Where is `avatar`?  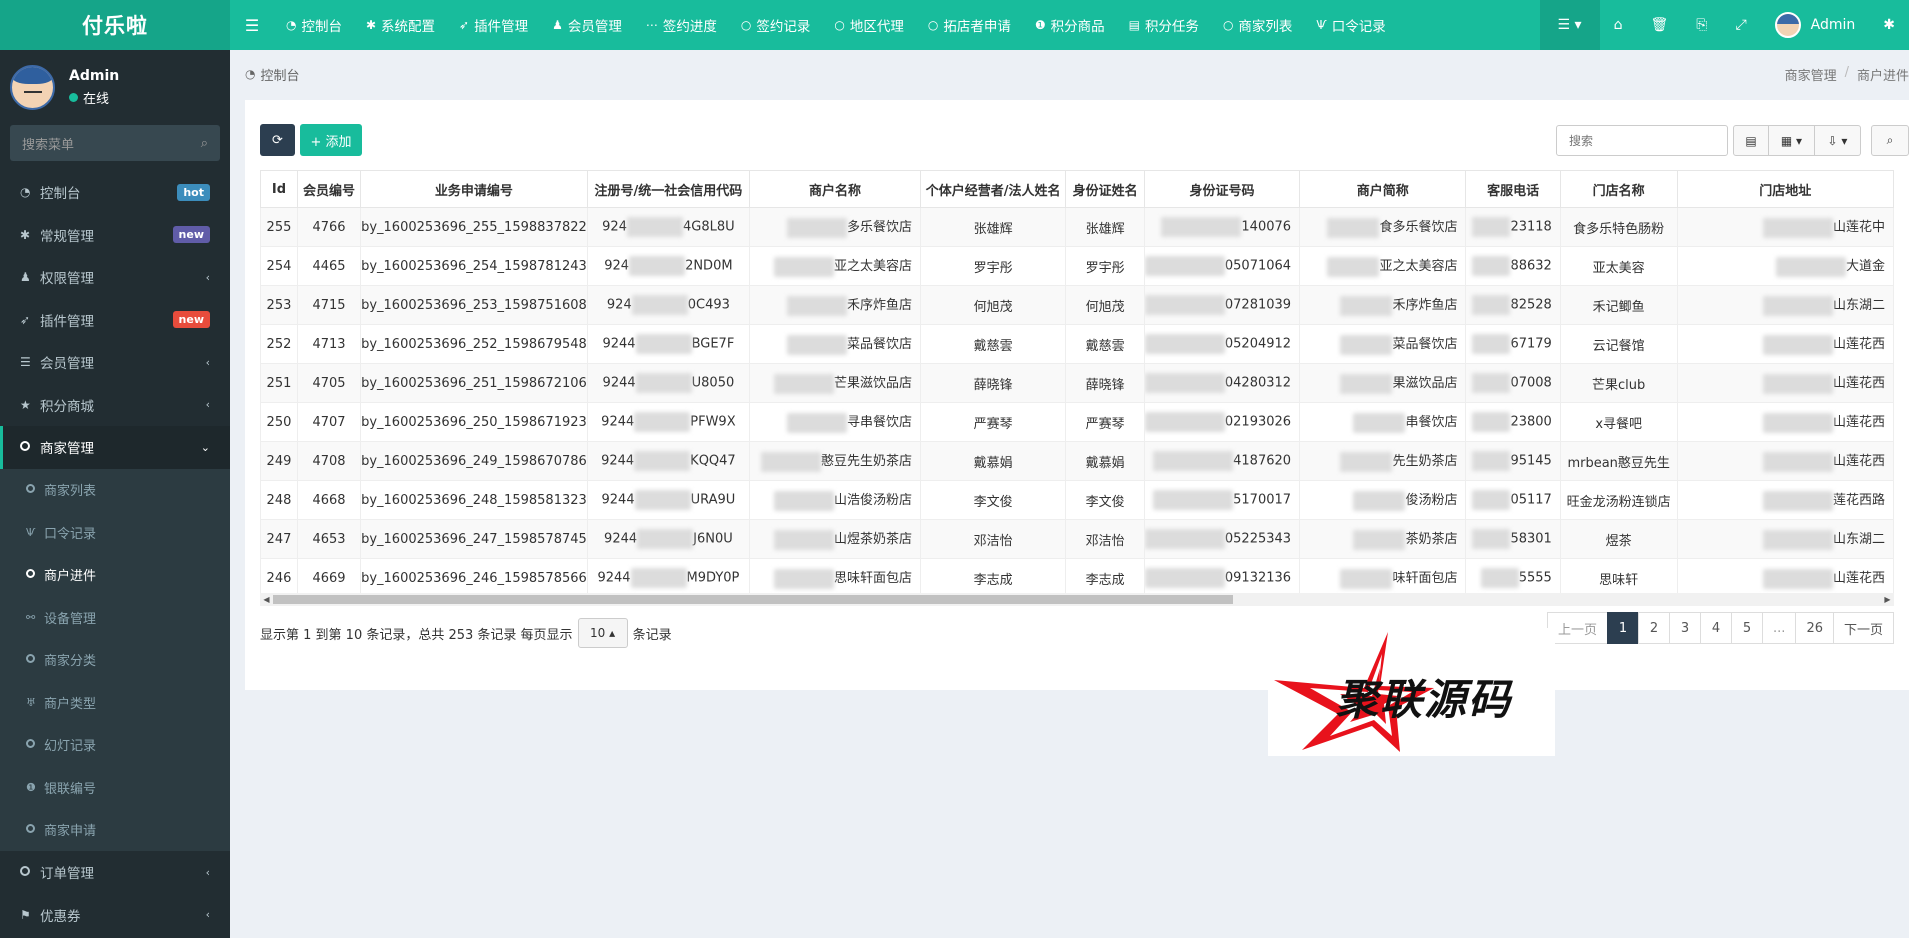 avatar is located at coordinates (32, 87).